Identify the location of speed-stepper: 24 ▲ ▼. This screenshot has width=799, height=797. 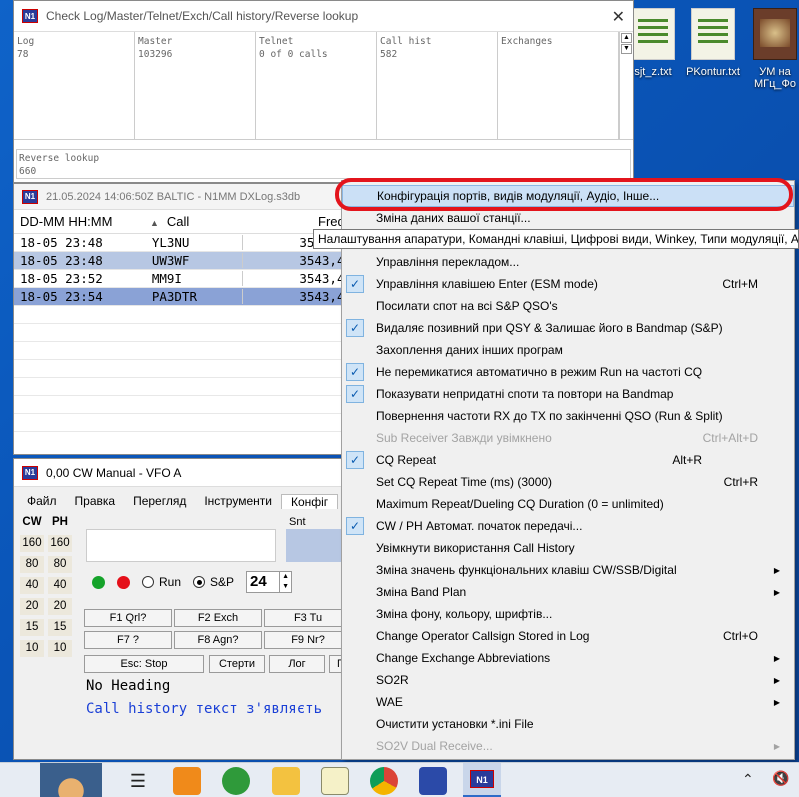
(269, 582).